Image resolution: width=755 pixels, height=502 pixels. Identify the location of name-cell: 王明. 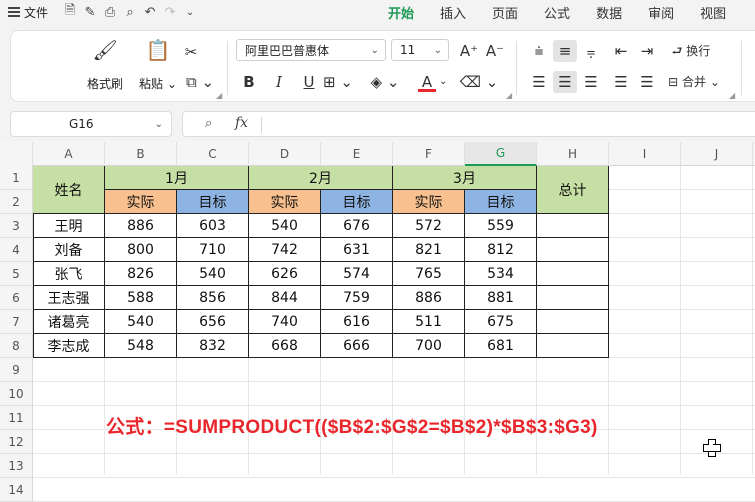
(69, 226).